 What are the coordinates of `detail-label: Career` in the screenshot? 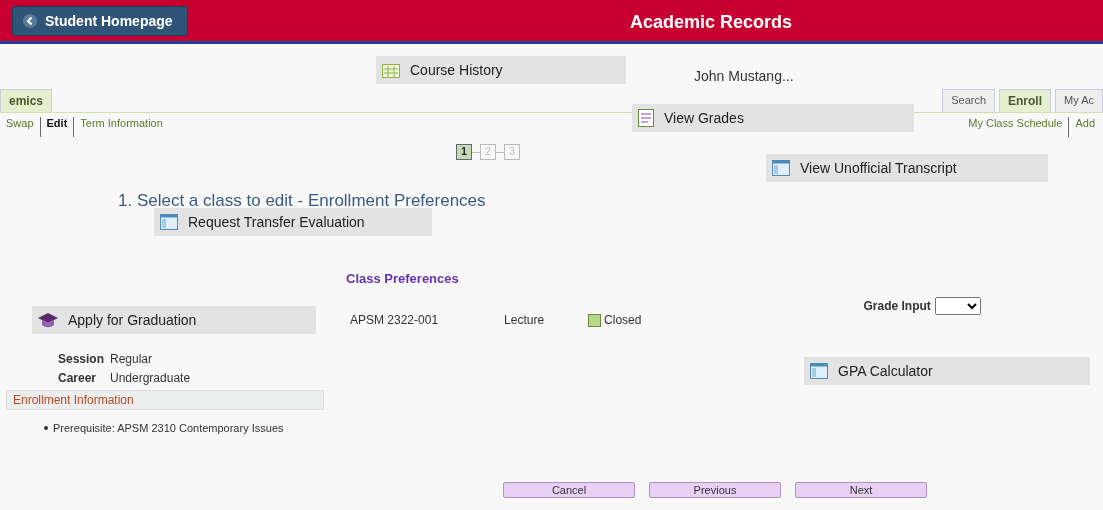 It's located at (78, 379).